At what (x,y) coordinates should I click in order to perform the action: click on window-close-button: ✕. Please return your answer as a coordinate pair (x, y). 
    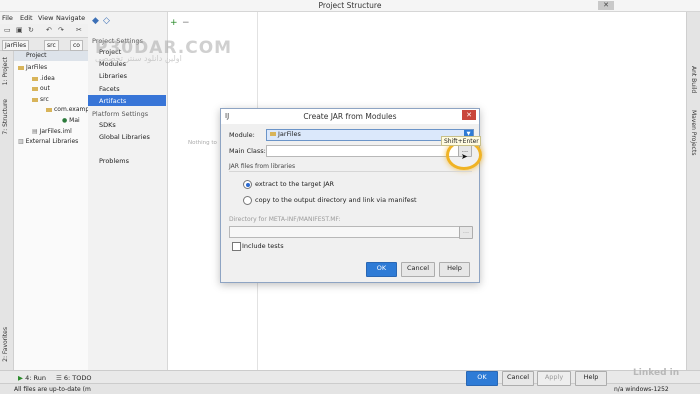
    Looking at the image, I should click on (606, 5).